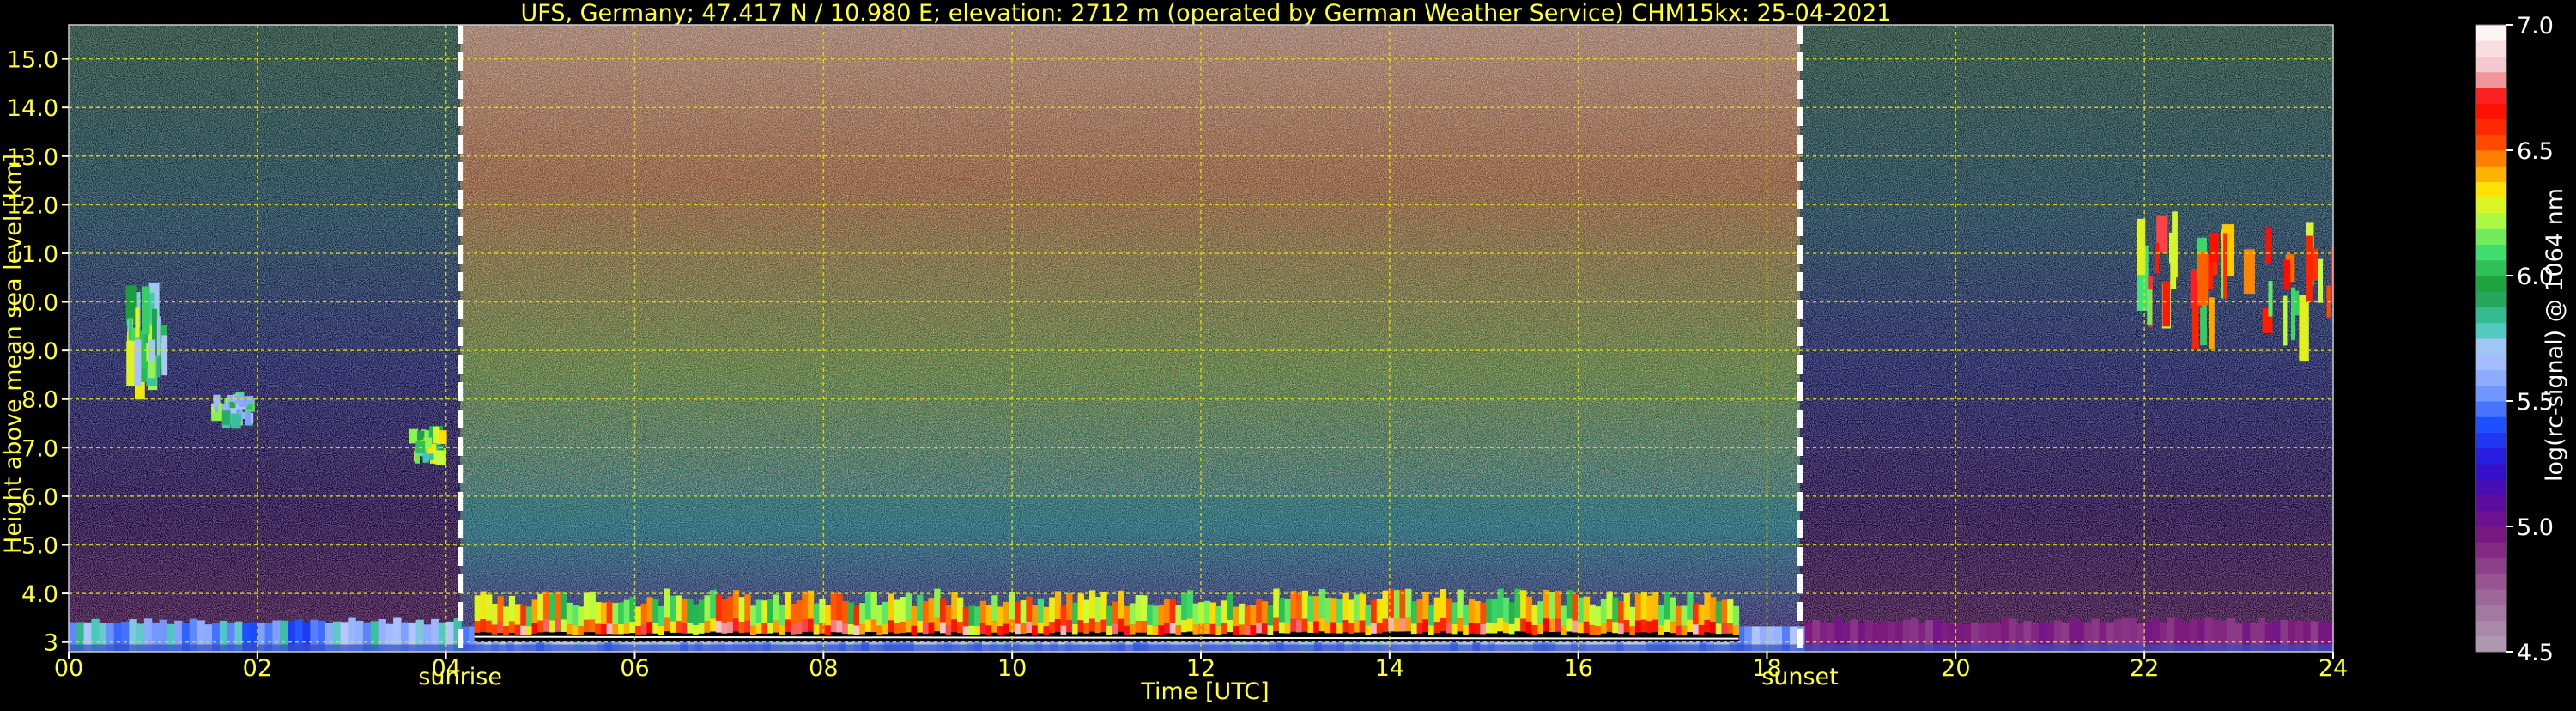  What do you see at coordinates (445, 668) in the screenshot?
I see `x-tick-label: 04` at bounding box center [445, 668].